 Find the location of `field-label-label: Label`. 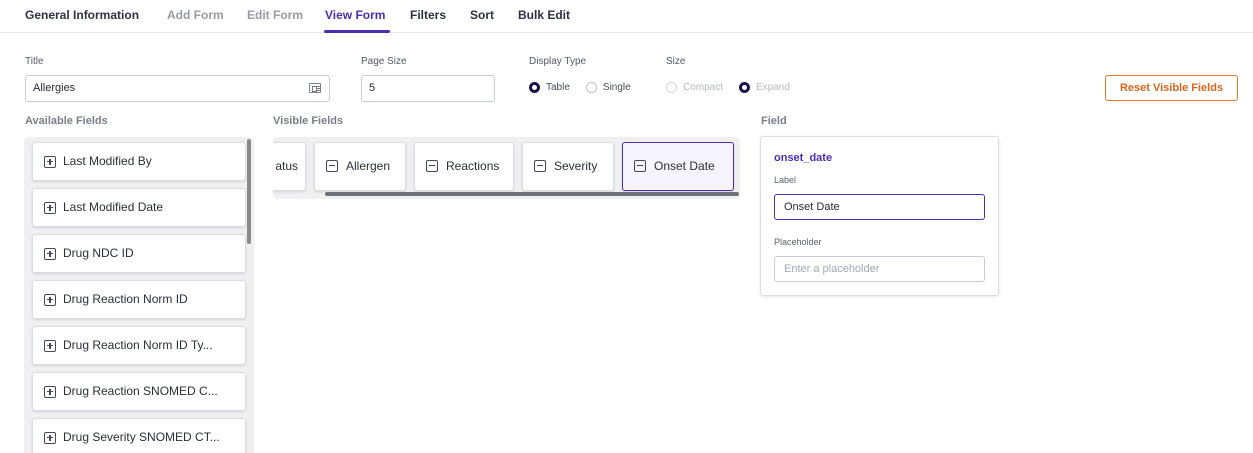

field-label-label: Label is located at coordinates (785, 180).